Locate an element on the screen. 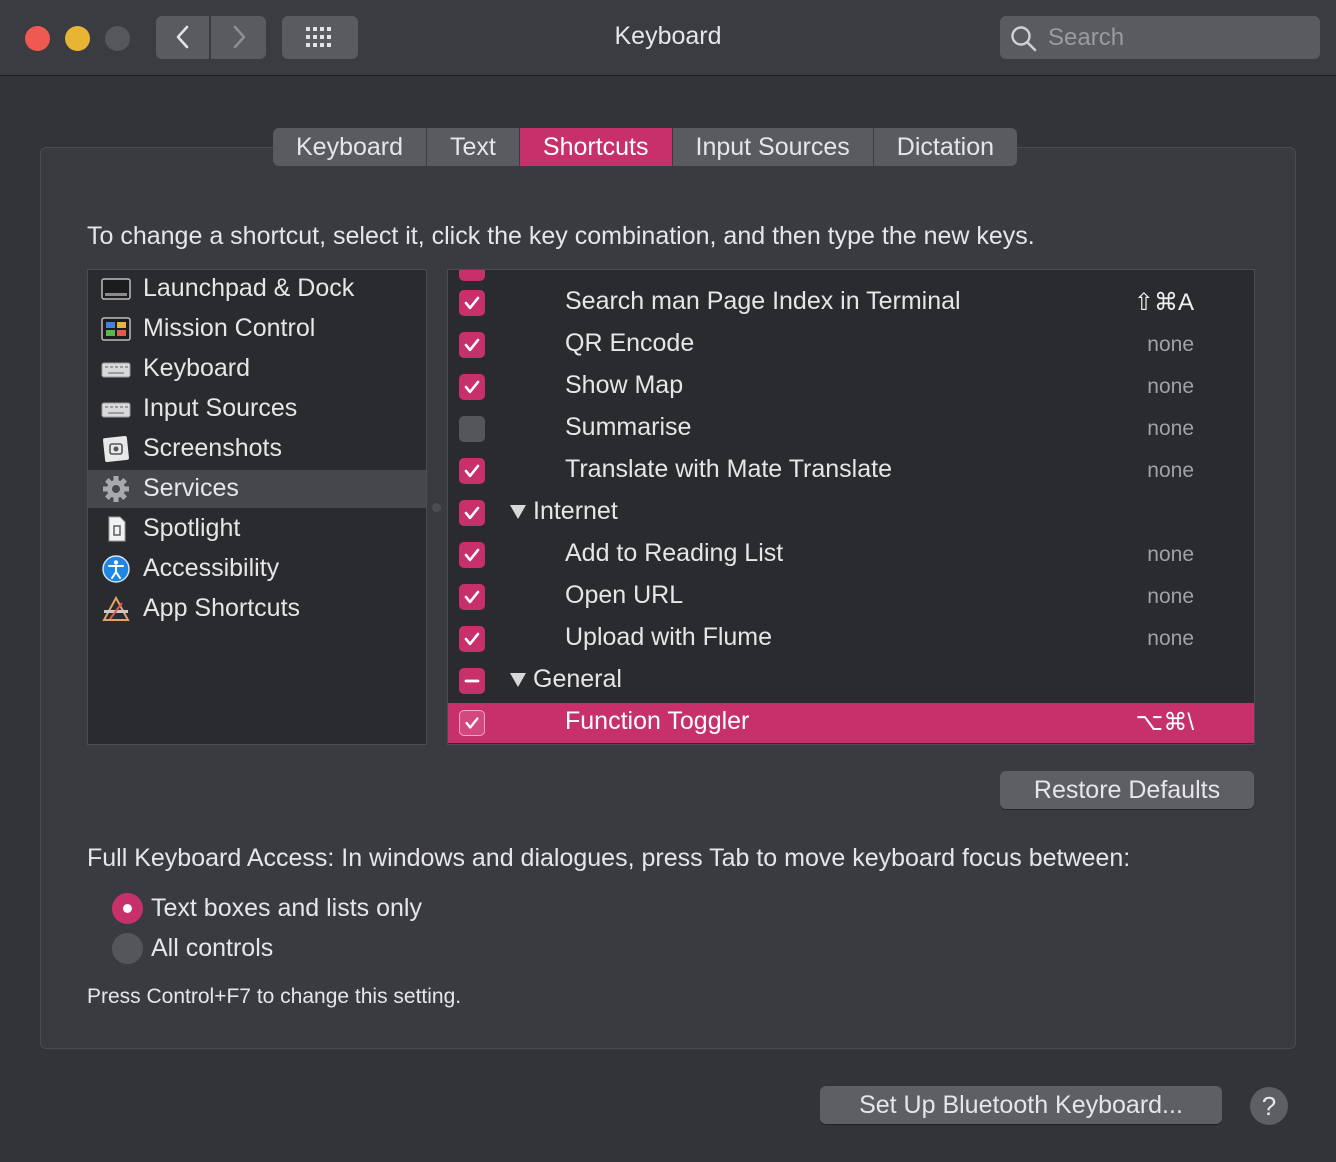  shortcut-keys: ⌥⌘\ is located at coordinates (1165, 722).